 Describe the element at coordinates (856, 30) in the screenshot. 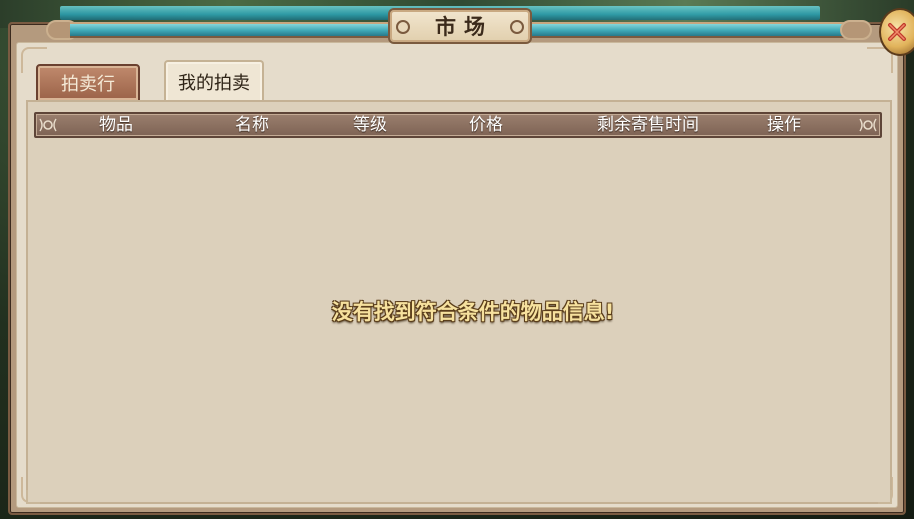

I see `title-scroll-ornament-right` at that location.